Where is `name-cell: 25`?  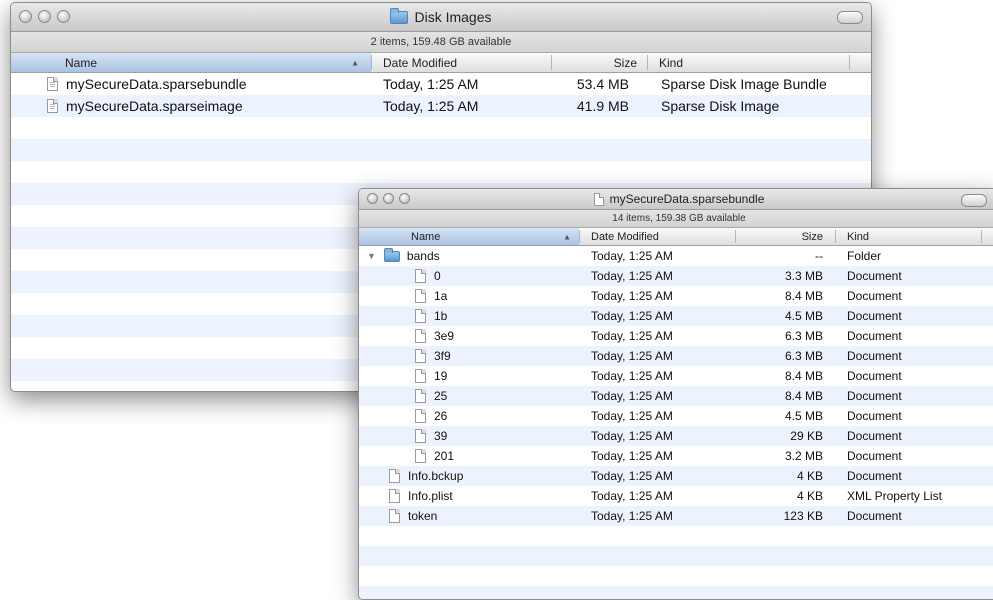 name-cell: 25 is located at coordinates (431, 396).